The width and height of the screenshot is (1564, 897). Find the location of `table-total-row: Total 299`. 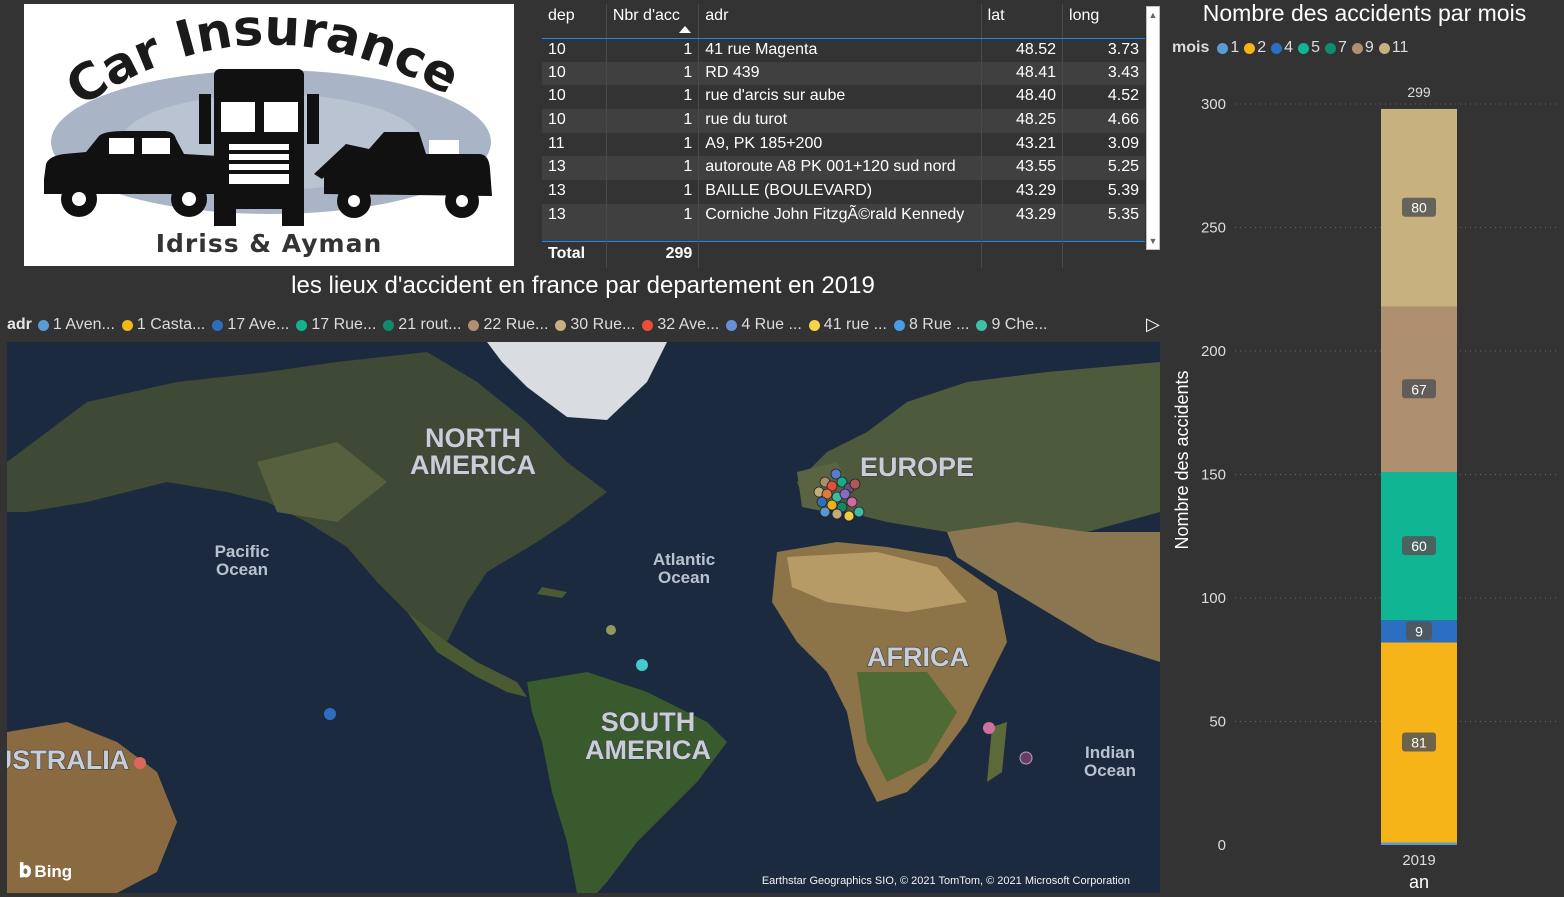

table-total-row: Total 299 is located at coordinates (843, 254).